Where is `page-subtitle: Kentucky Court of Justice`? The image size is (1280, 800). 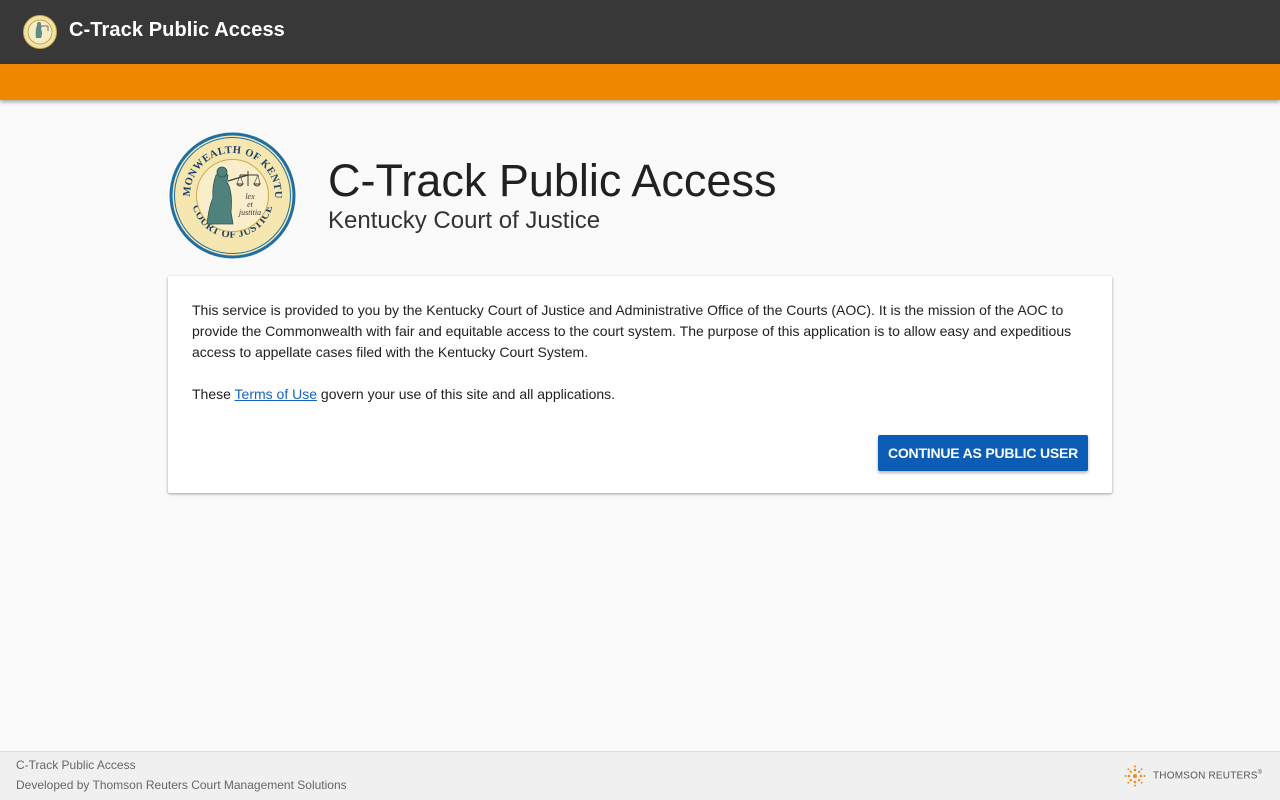
page-subtitle: Kentucky Court of Justice is located at coordinates (464, 220).